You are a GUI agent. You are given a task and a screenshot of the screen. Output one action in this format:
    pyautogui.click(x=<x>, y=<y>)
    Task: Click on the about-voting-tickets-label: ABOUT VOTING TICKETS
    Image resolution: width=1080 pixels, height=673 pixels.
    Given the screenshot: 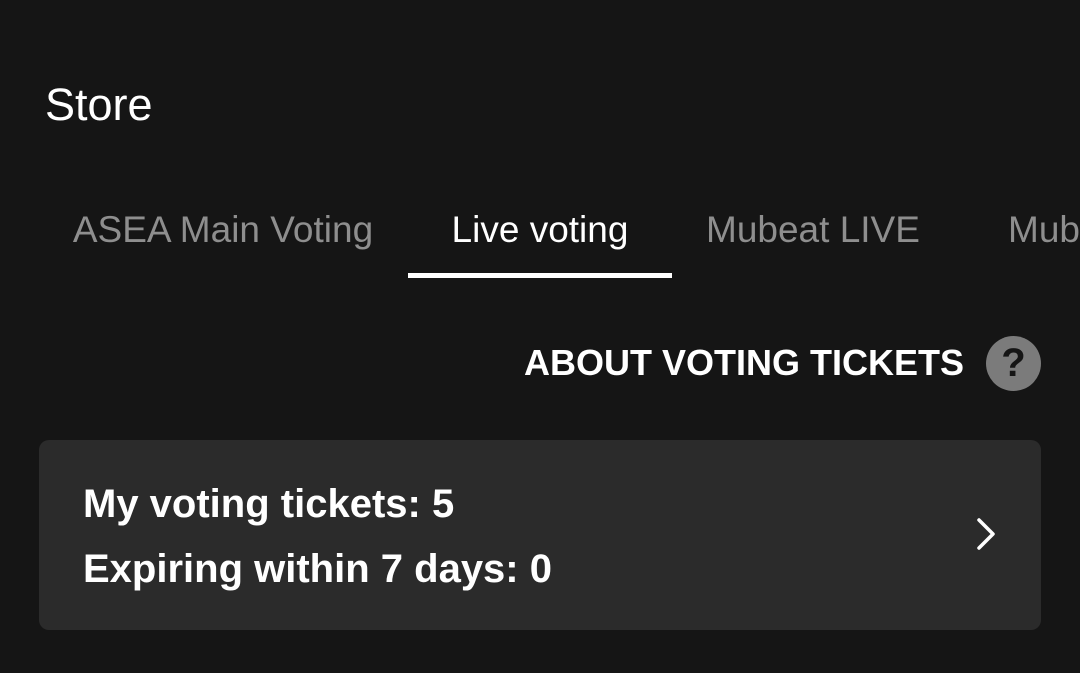 What is the action you would take?
    pyautogui.click(x=744, y=362)
    